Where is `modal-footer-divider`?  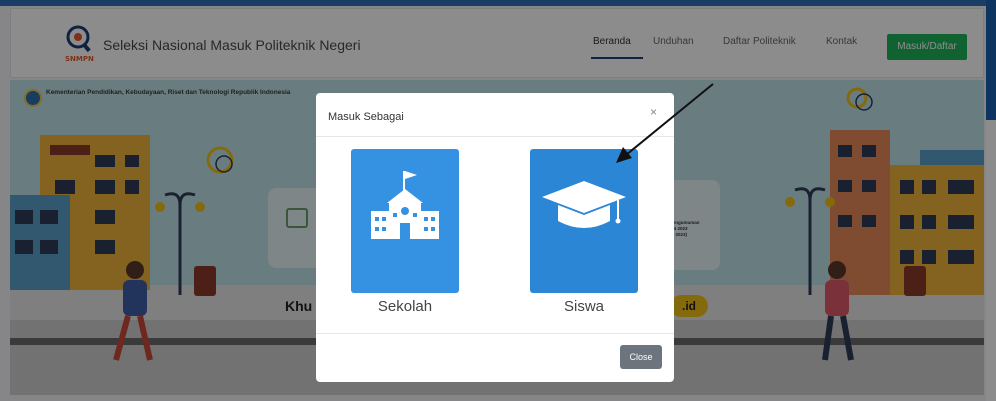
modal-footer-divider is located at coordinates (495, 333).